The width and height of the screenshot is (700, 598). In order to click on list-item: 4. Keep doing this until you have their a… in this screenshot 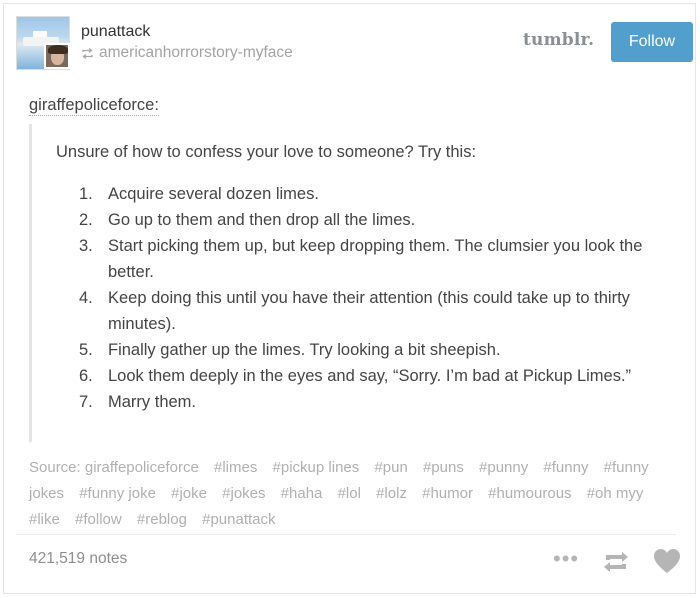, I will do `click(354, 311)`.